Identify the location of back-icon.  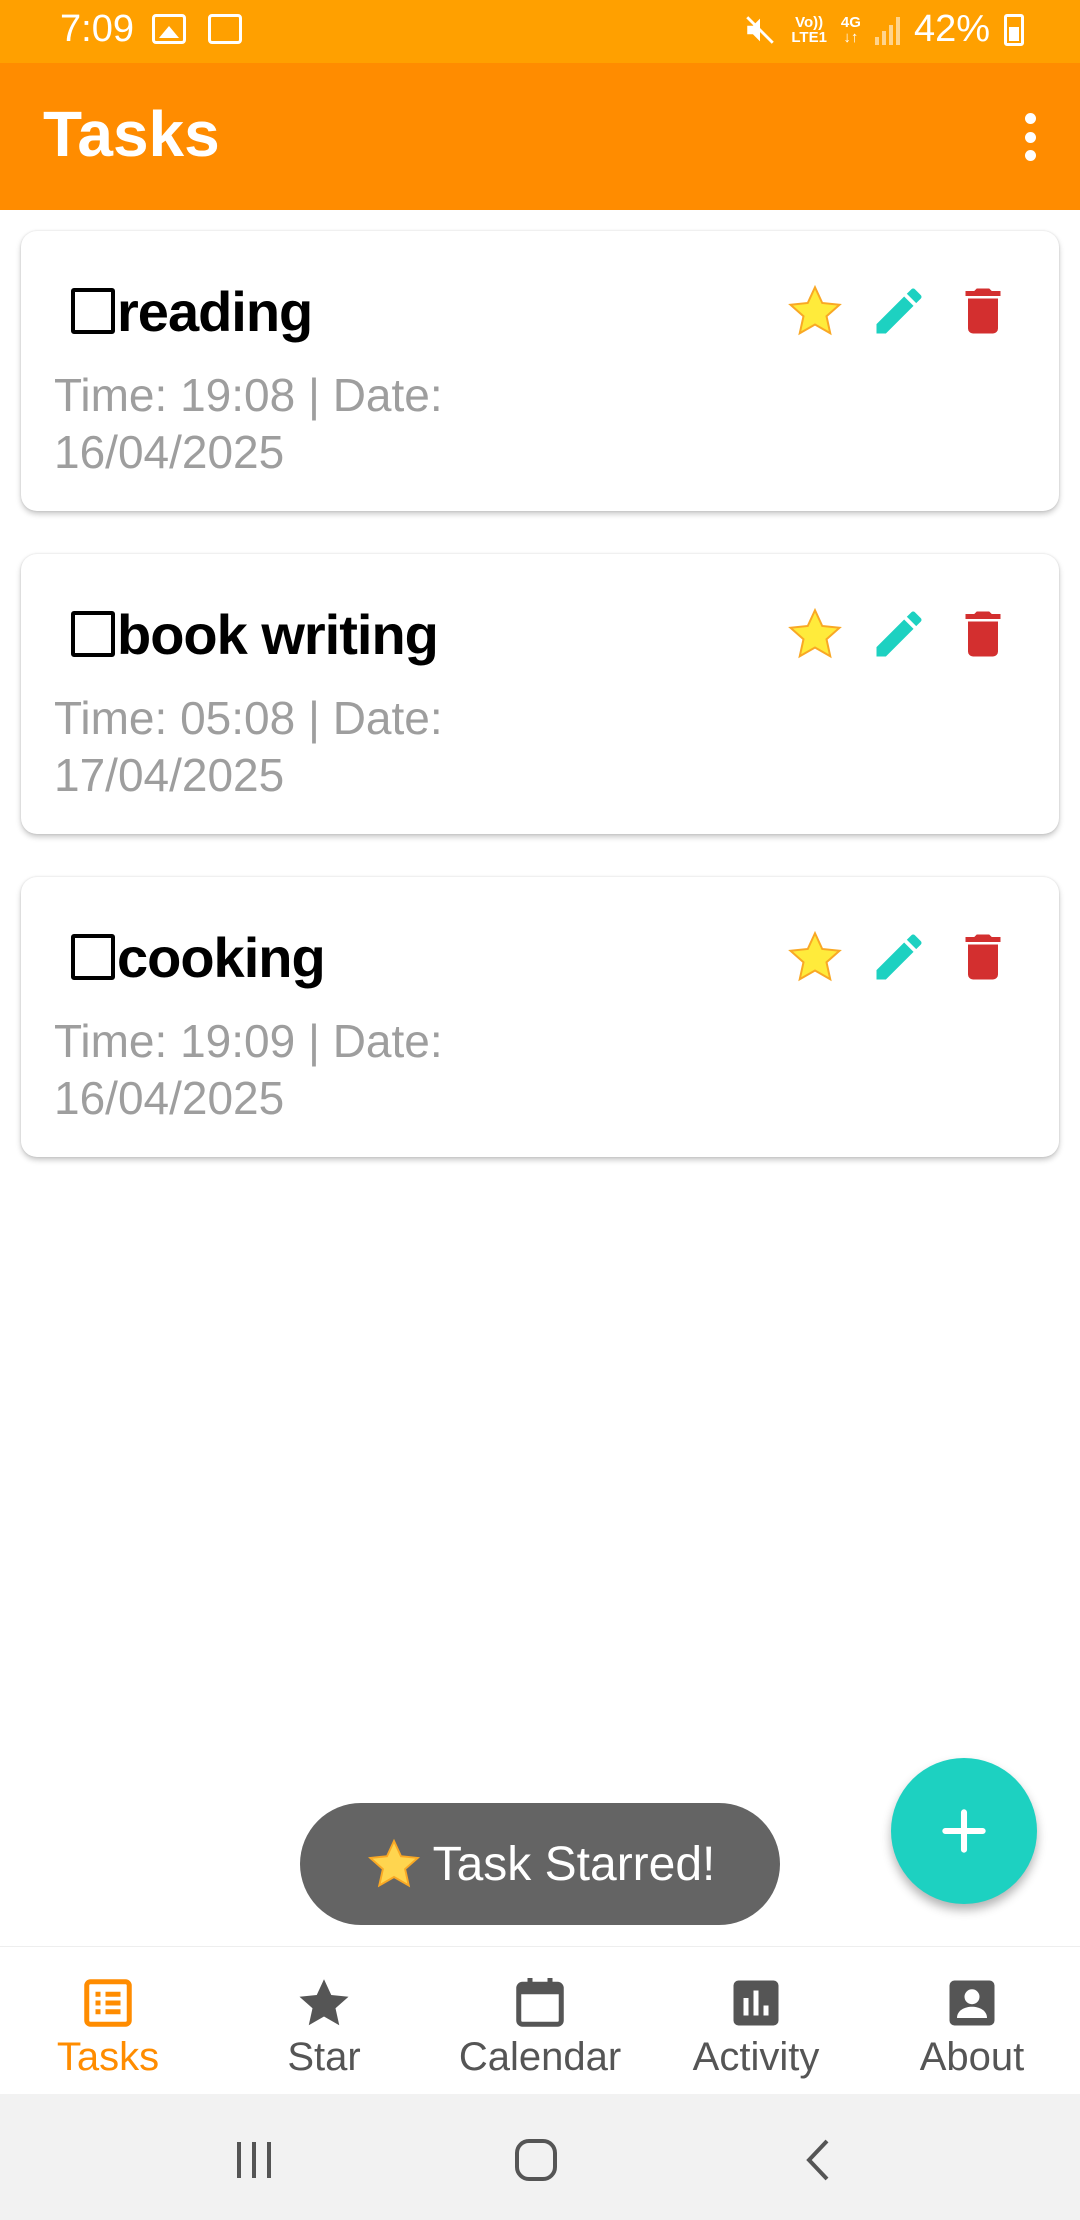
(817, 2160).